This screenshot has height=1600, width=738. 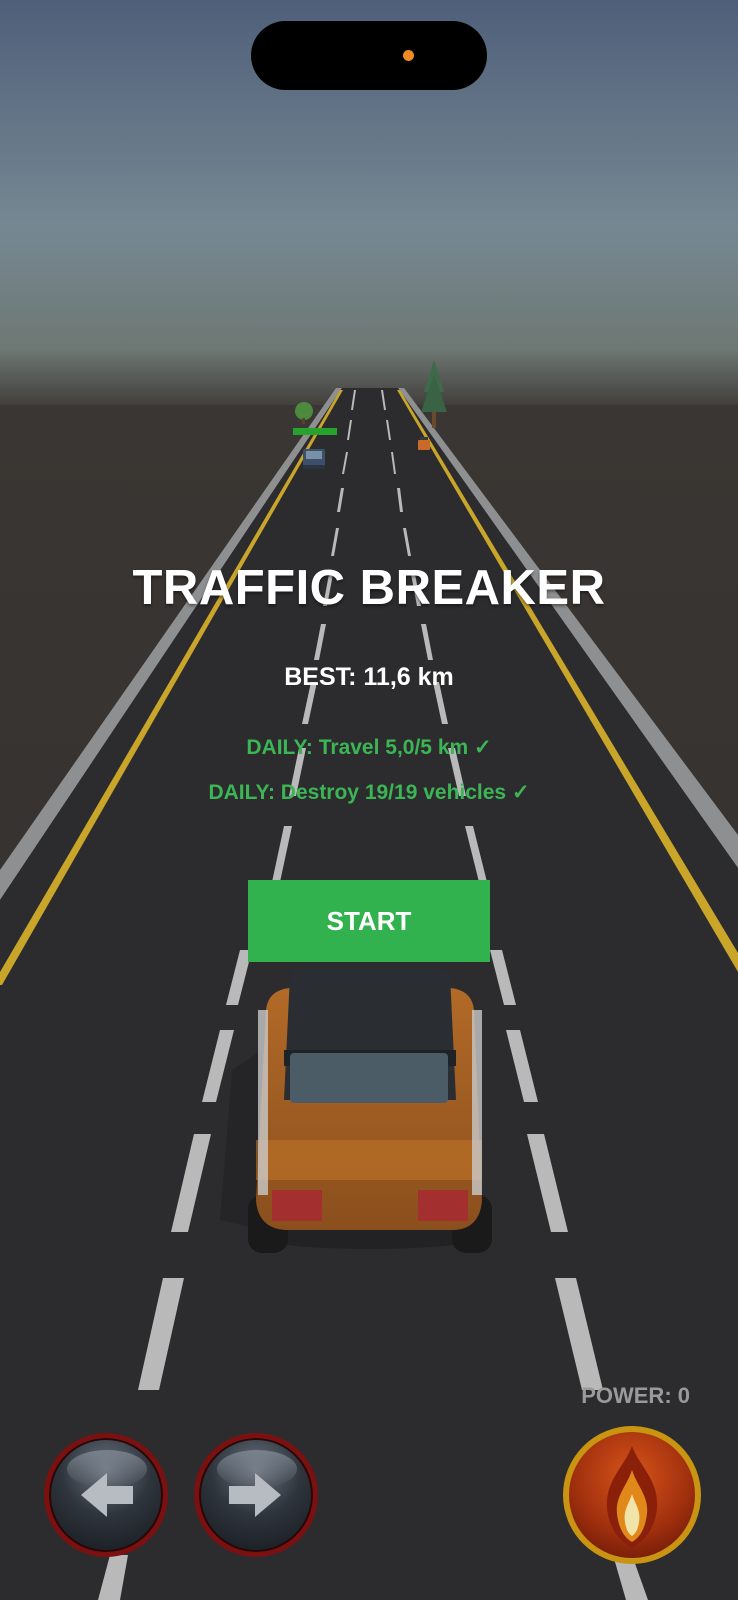 I want to click on steer-left-button, so click(x=106, y=1495).